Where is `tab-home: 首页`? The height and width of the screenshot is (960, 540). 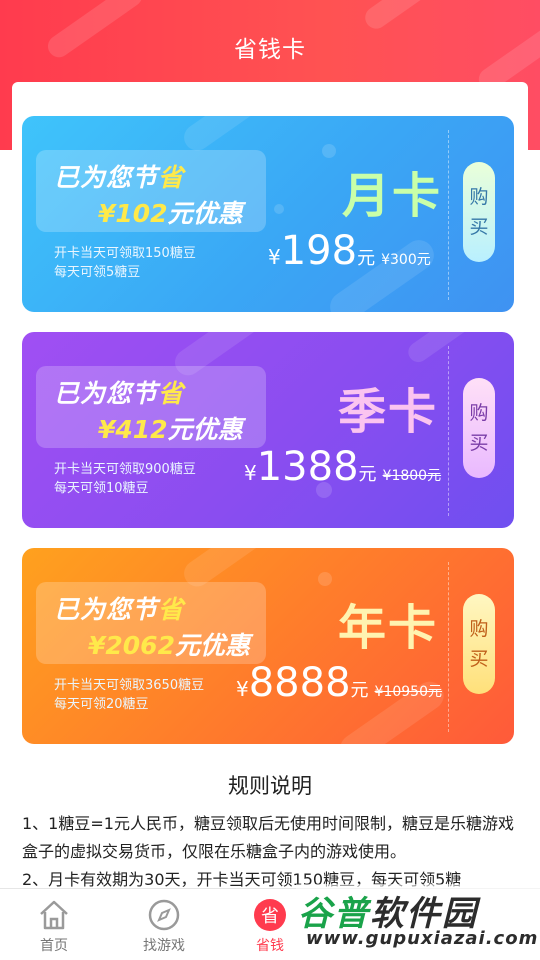 tab-home: 首页 is located at coordinates (54, 924).